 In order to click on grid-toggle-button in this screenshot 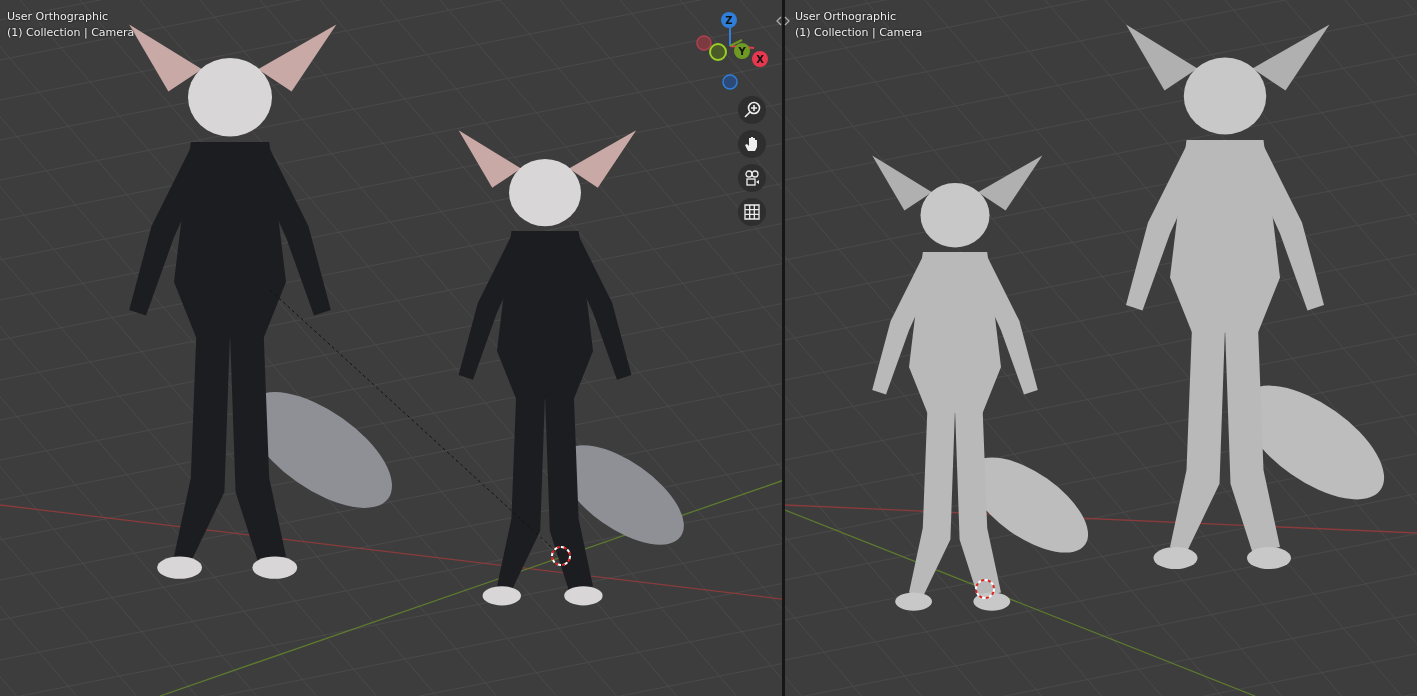, I will do `click(752, 212)`.